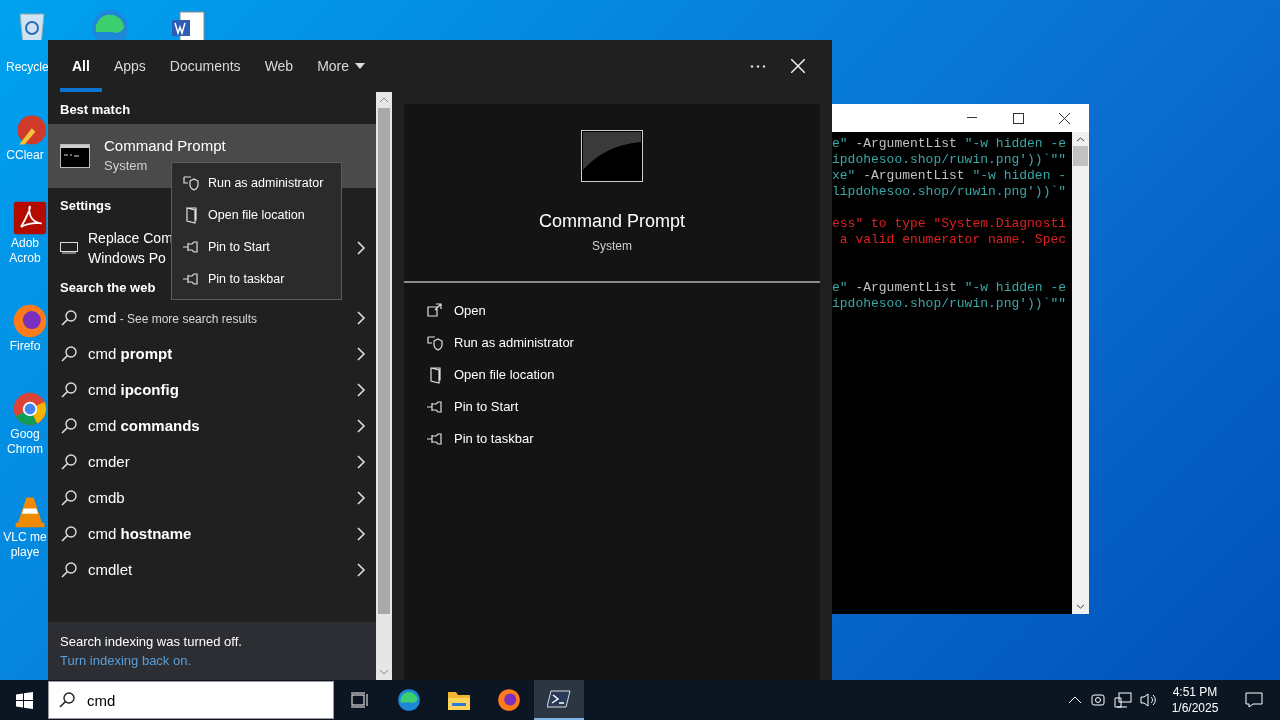 The height and width of the screenshot is (720, 1280). What do you see at coordinates (27, 67) in the screenshot?
I see `icon-label: Recycle` at bounding box center [27, 67].